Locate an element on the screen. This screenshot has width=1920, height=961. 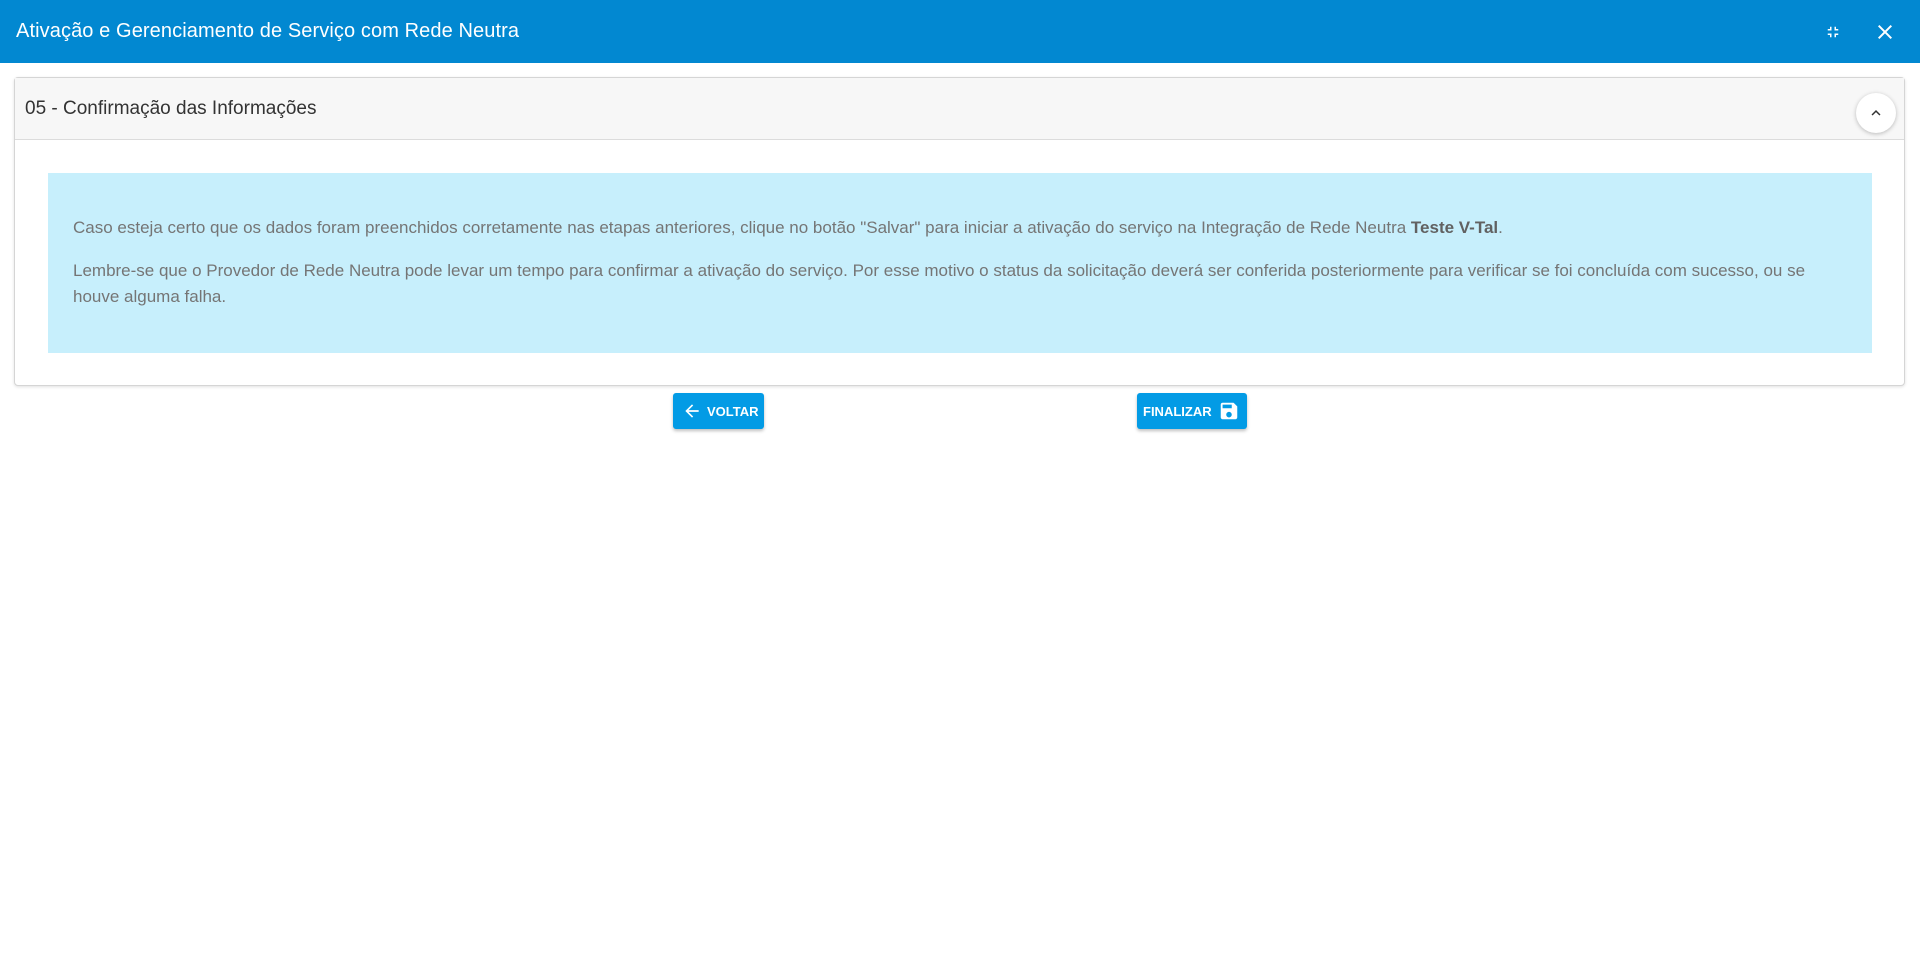
close-icon is located at coordinates (1885, 31).